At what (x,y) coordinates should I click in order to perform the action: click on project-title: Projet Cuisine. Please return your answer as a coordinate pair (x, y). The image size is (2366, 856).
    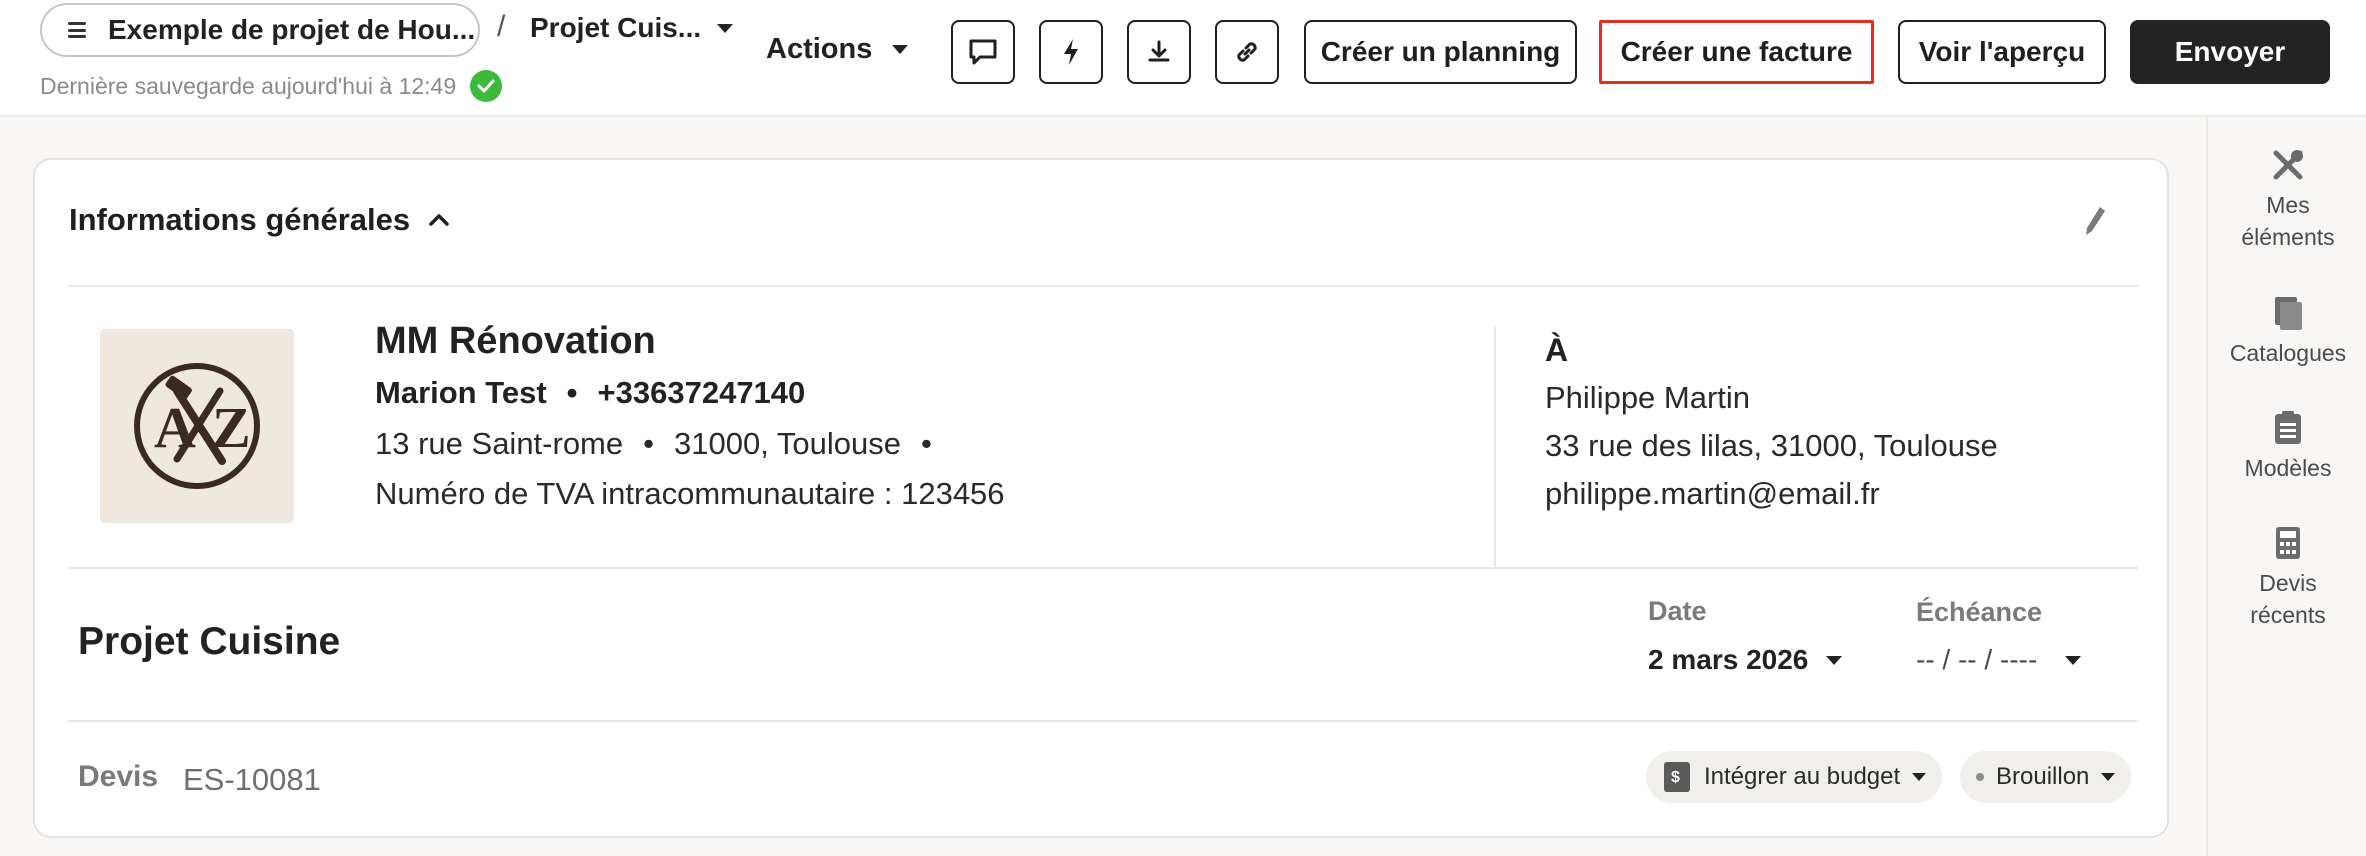
    Looking at the image, I should click on (209, 641).